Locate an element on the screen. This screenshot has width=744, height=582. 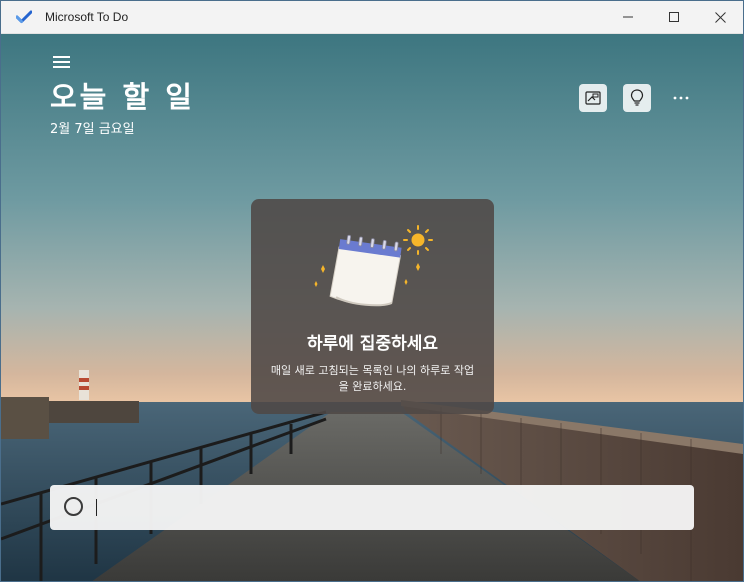
page-date: 2월 7일 금요일 is located at coordinates (92, 129).